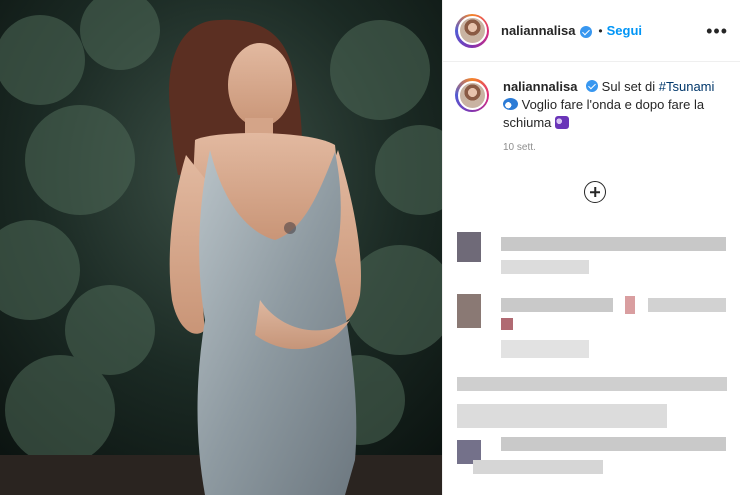  Describe the element at coordinates (624, 30) in the screenshot. I see `follow-button: Segui` at that location.